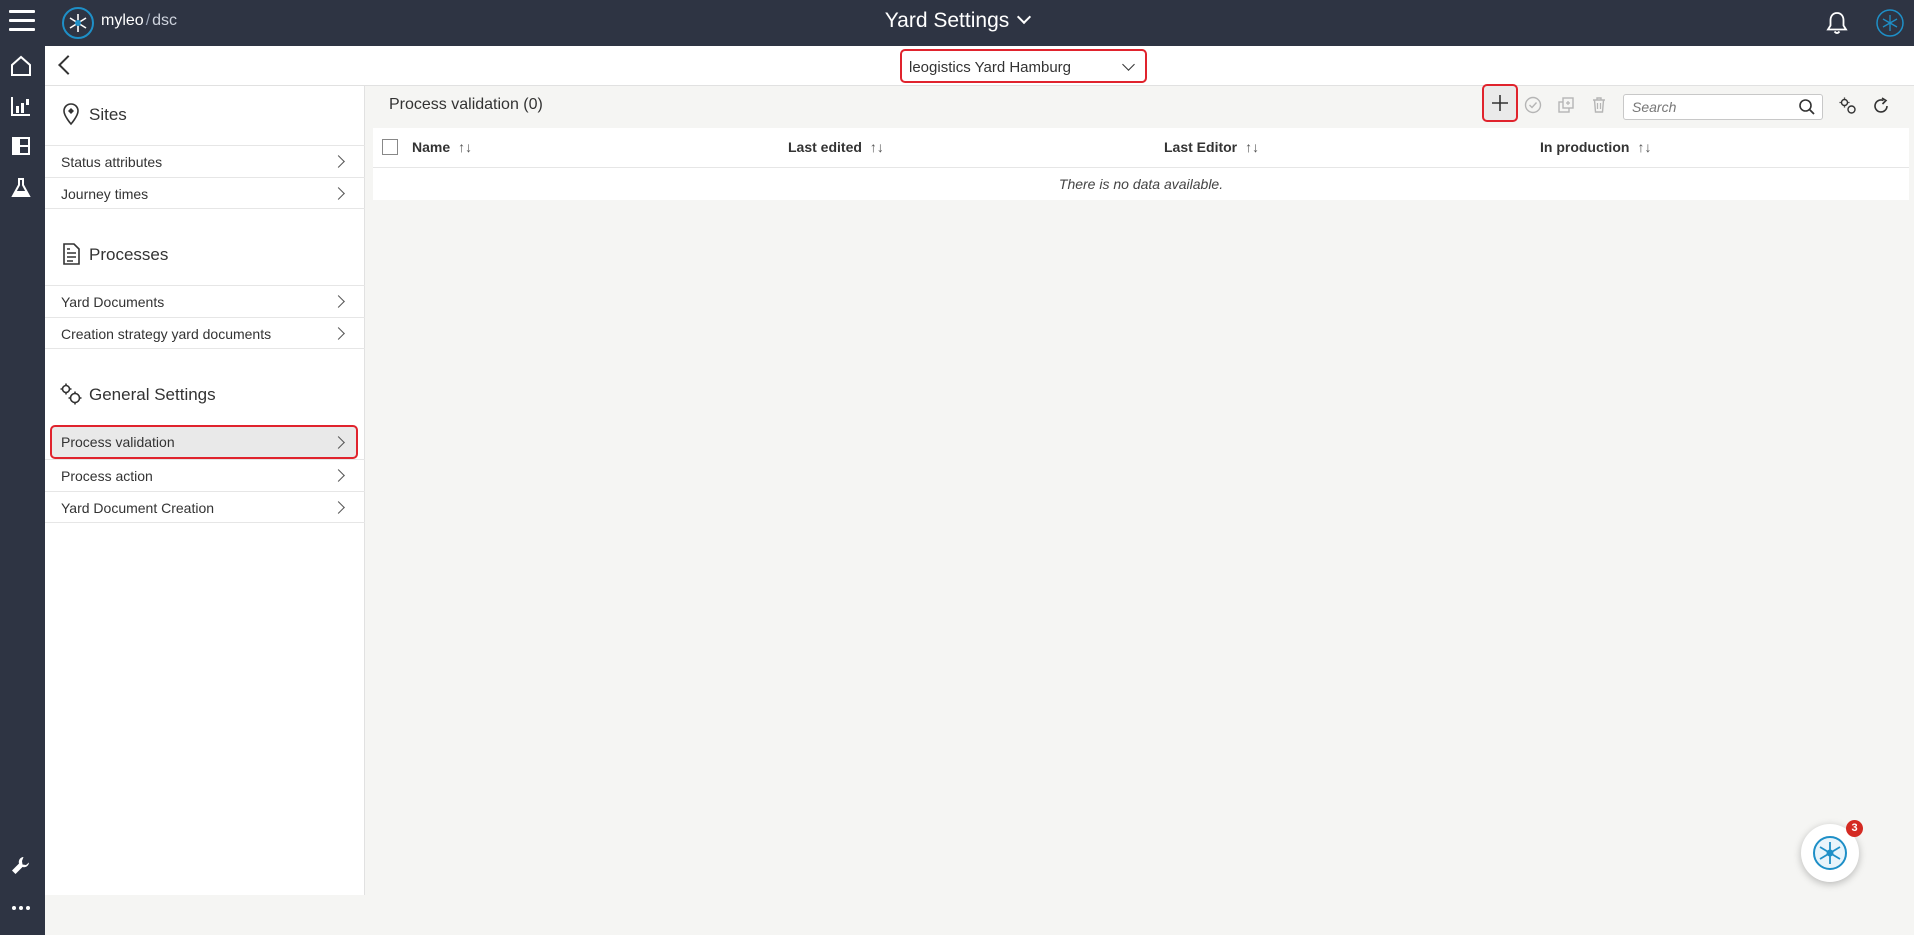  I want to click on section-title-general-settings: General Settings, so click(152, 394).